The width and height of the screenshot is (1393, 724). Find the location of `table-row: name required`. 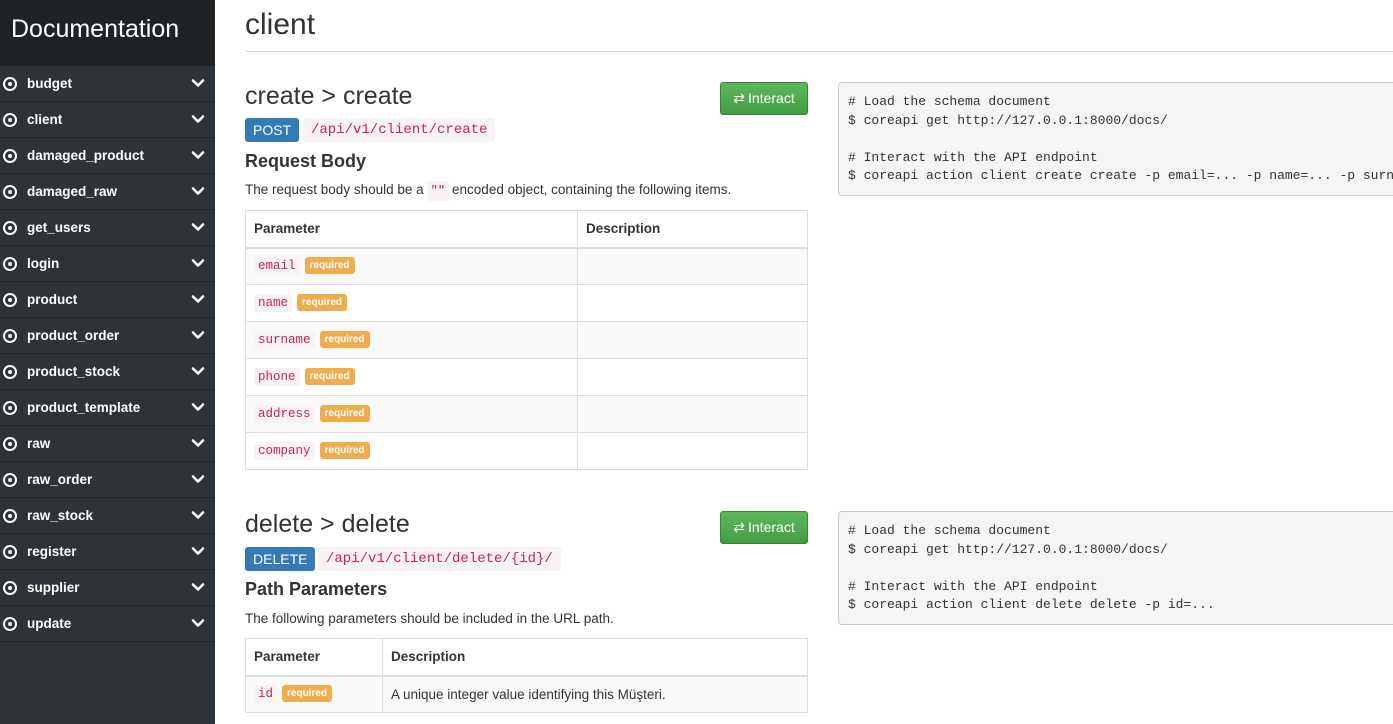

table-row: name required is located at coordinates (526, 303).